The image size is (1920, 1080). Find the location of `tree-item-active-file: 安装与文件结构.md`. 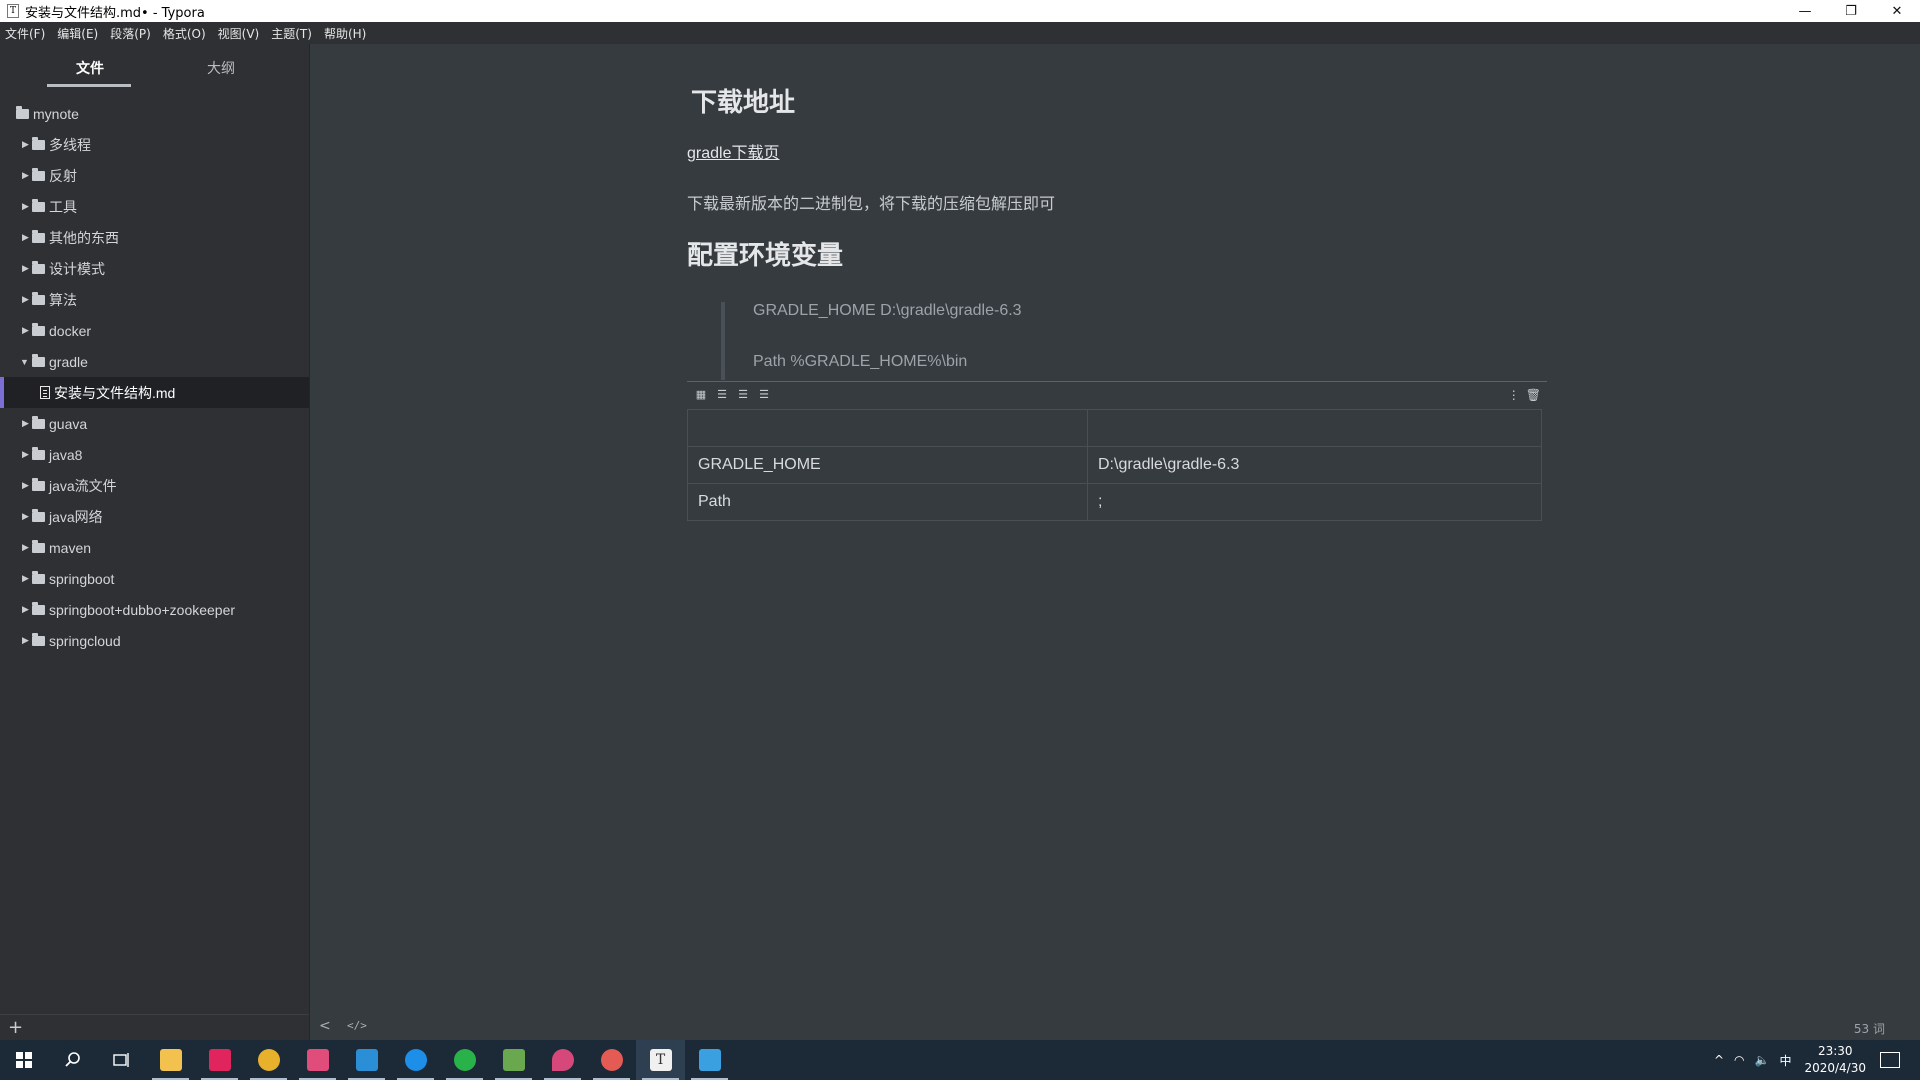

tree-item-active-file: 安装与文件结构.md is located at coordinates (154, 392).